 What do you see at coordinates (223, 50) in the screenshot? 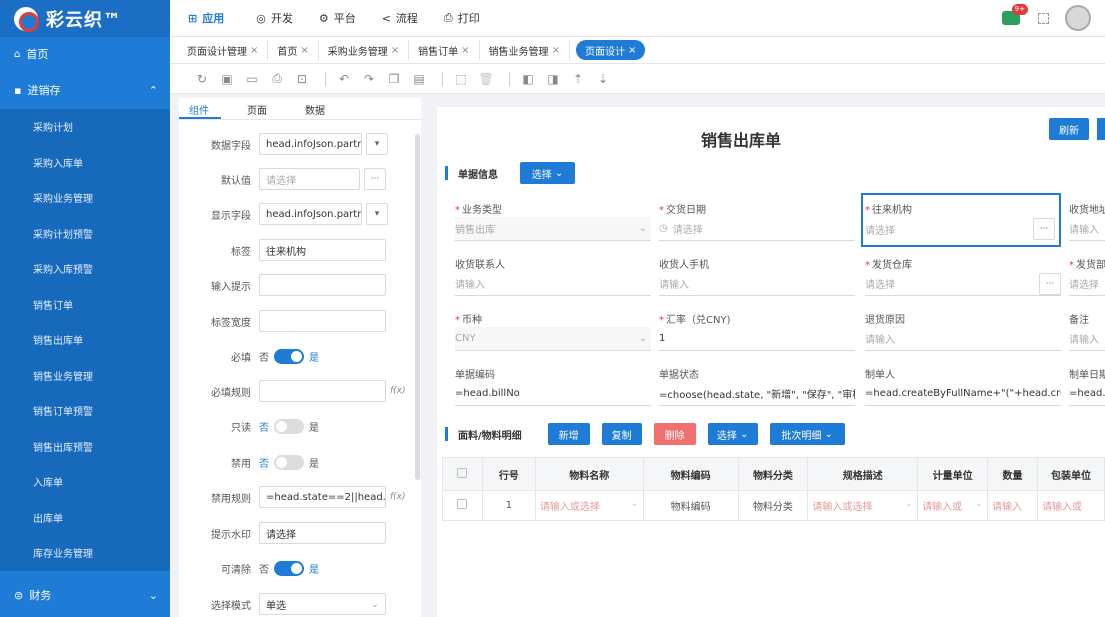
I see `tab-page-design-manage: 页面设计管理 ×` at bounding box center [223, 50].